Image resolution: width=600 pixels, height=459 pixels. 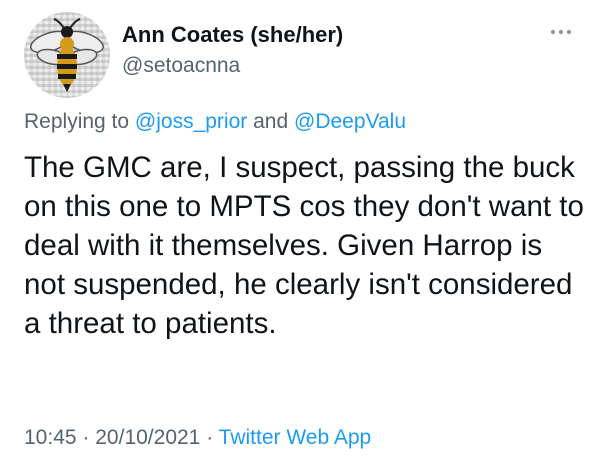 I want to click on reply-context-joiner: and, so click(x=271, y=121).